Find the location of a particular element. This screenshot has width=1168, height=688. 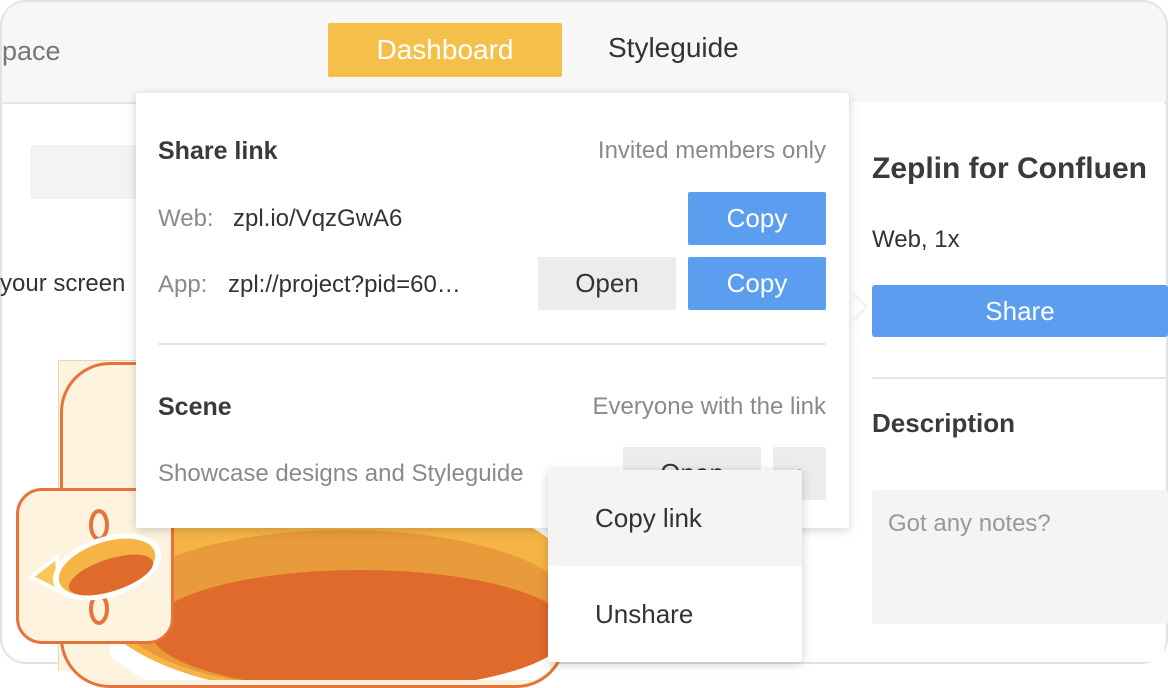

notes-placeholder: Got any notes? is located at coordinates (969, 523).